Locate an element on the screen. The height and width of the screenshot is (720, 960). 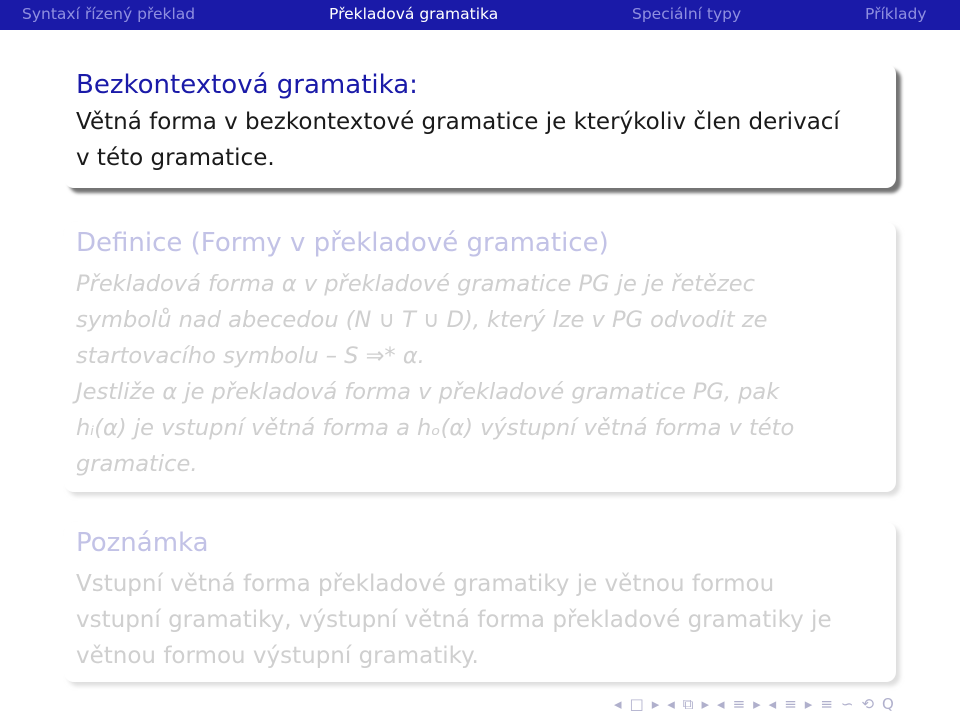
nav-item-priklady: Příklady is located at coordinates (896, 14).